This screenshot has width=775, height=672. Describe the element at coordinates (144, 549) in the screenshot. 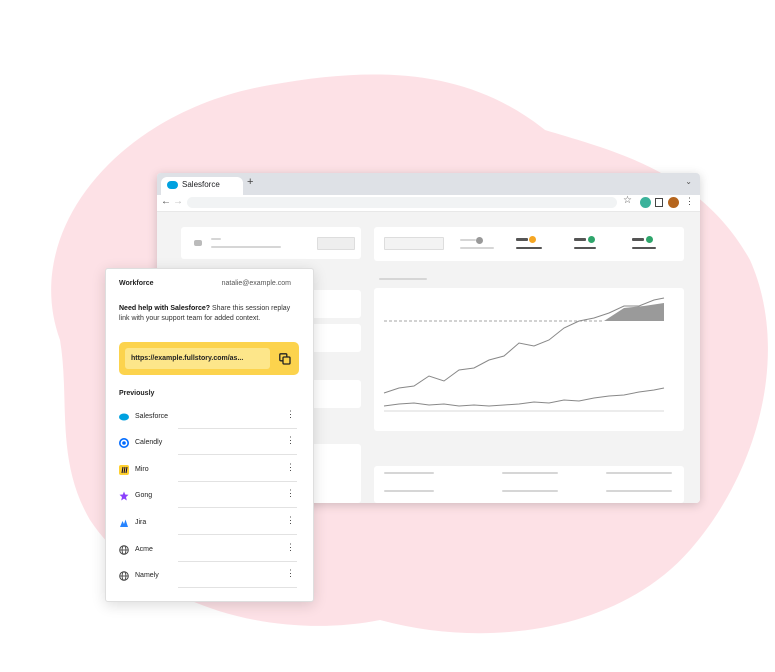

I see `app-label: Acme` at that location.